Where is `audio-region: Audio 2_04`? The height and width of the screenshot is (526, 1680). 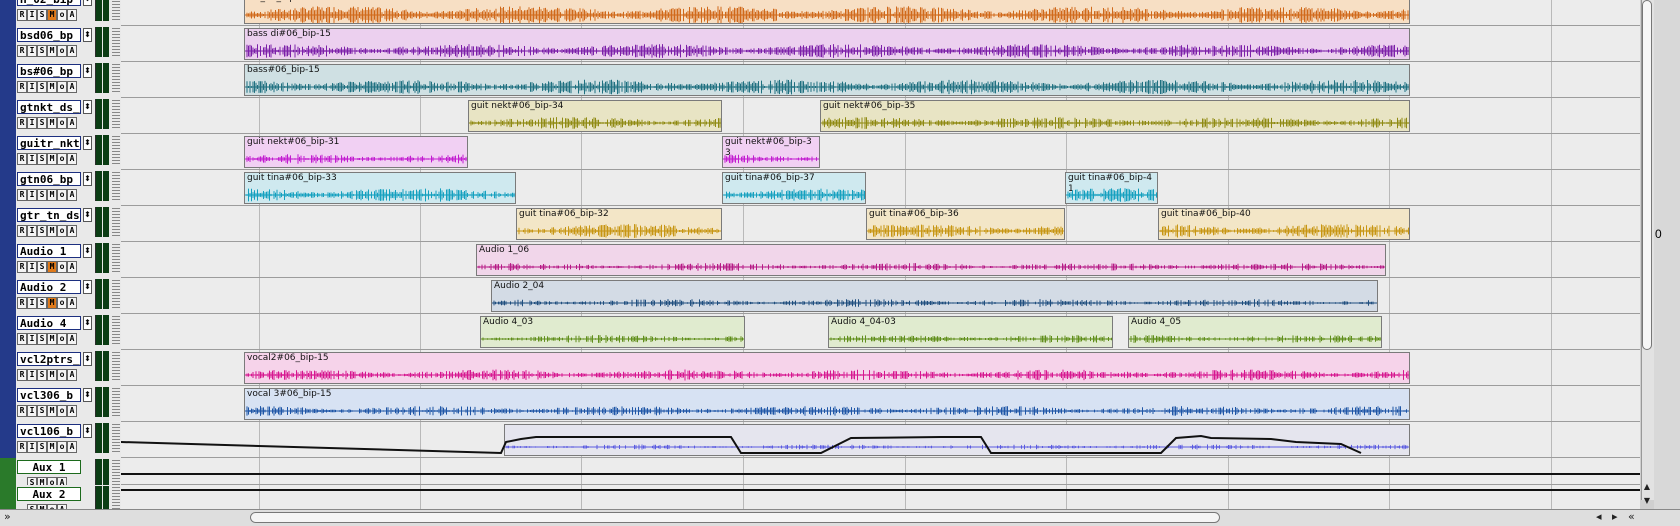 audio-region: Audio 2_04 is located at coordinates (934, 296).